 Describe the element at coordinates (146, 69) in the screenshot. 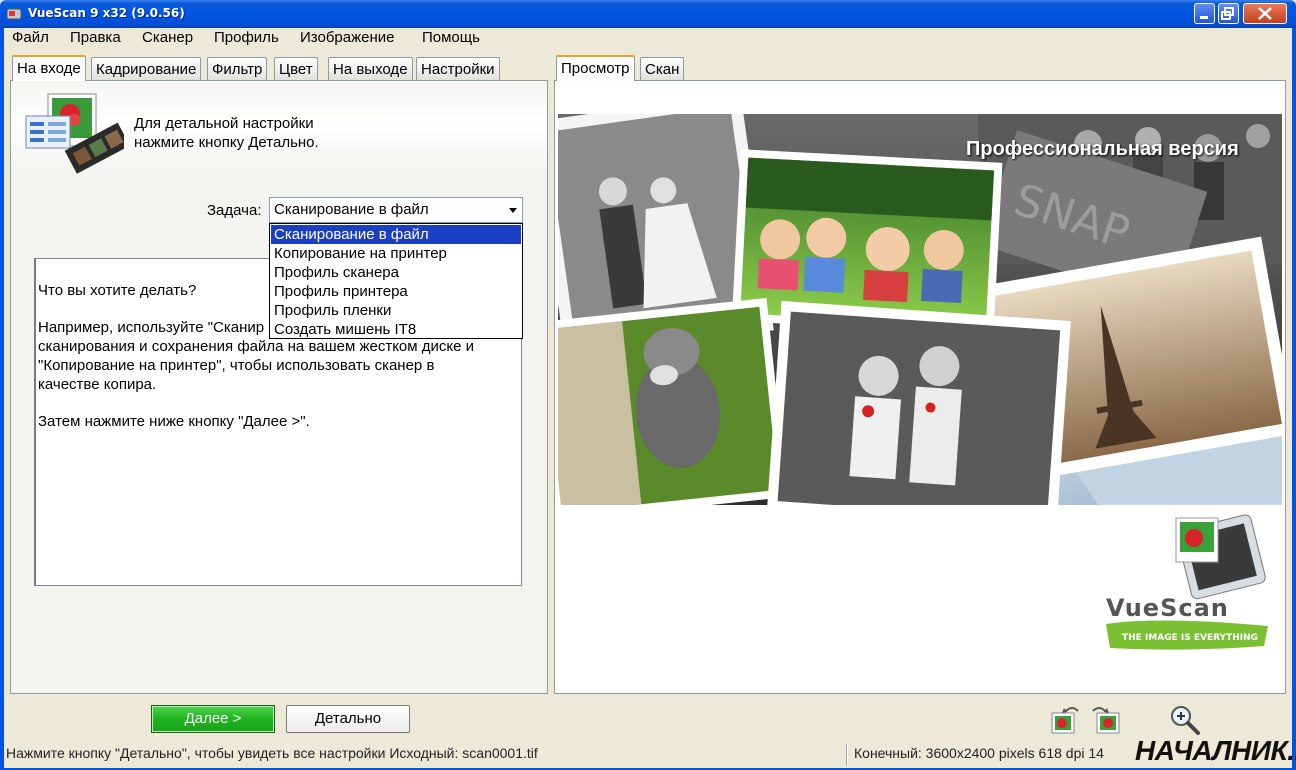

I see `tab-crop: Кадрирование` at that location.